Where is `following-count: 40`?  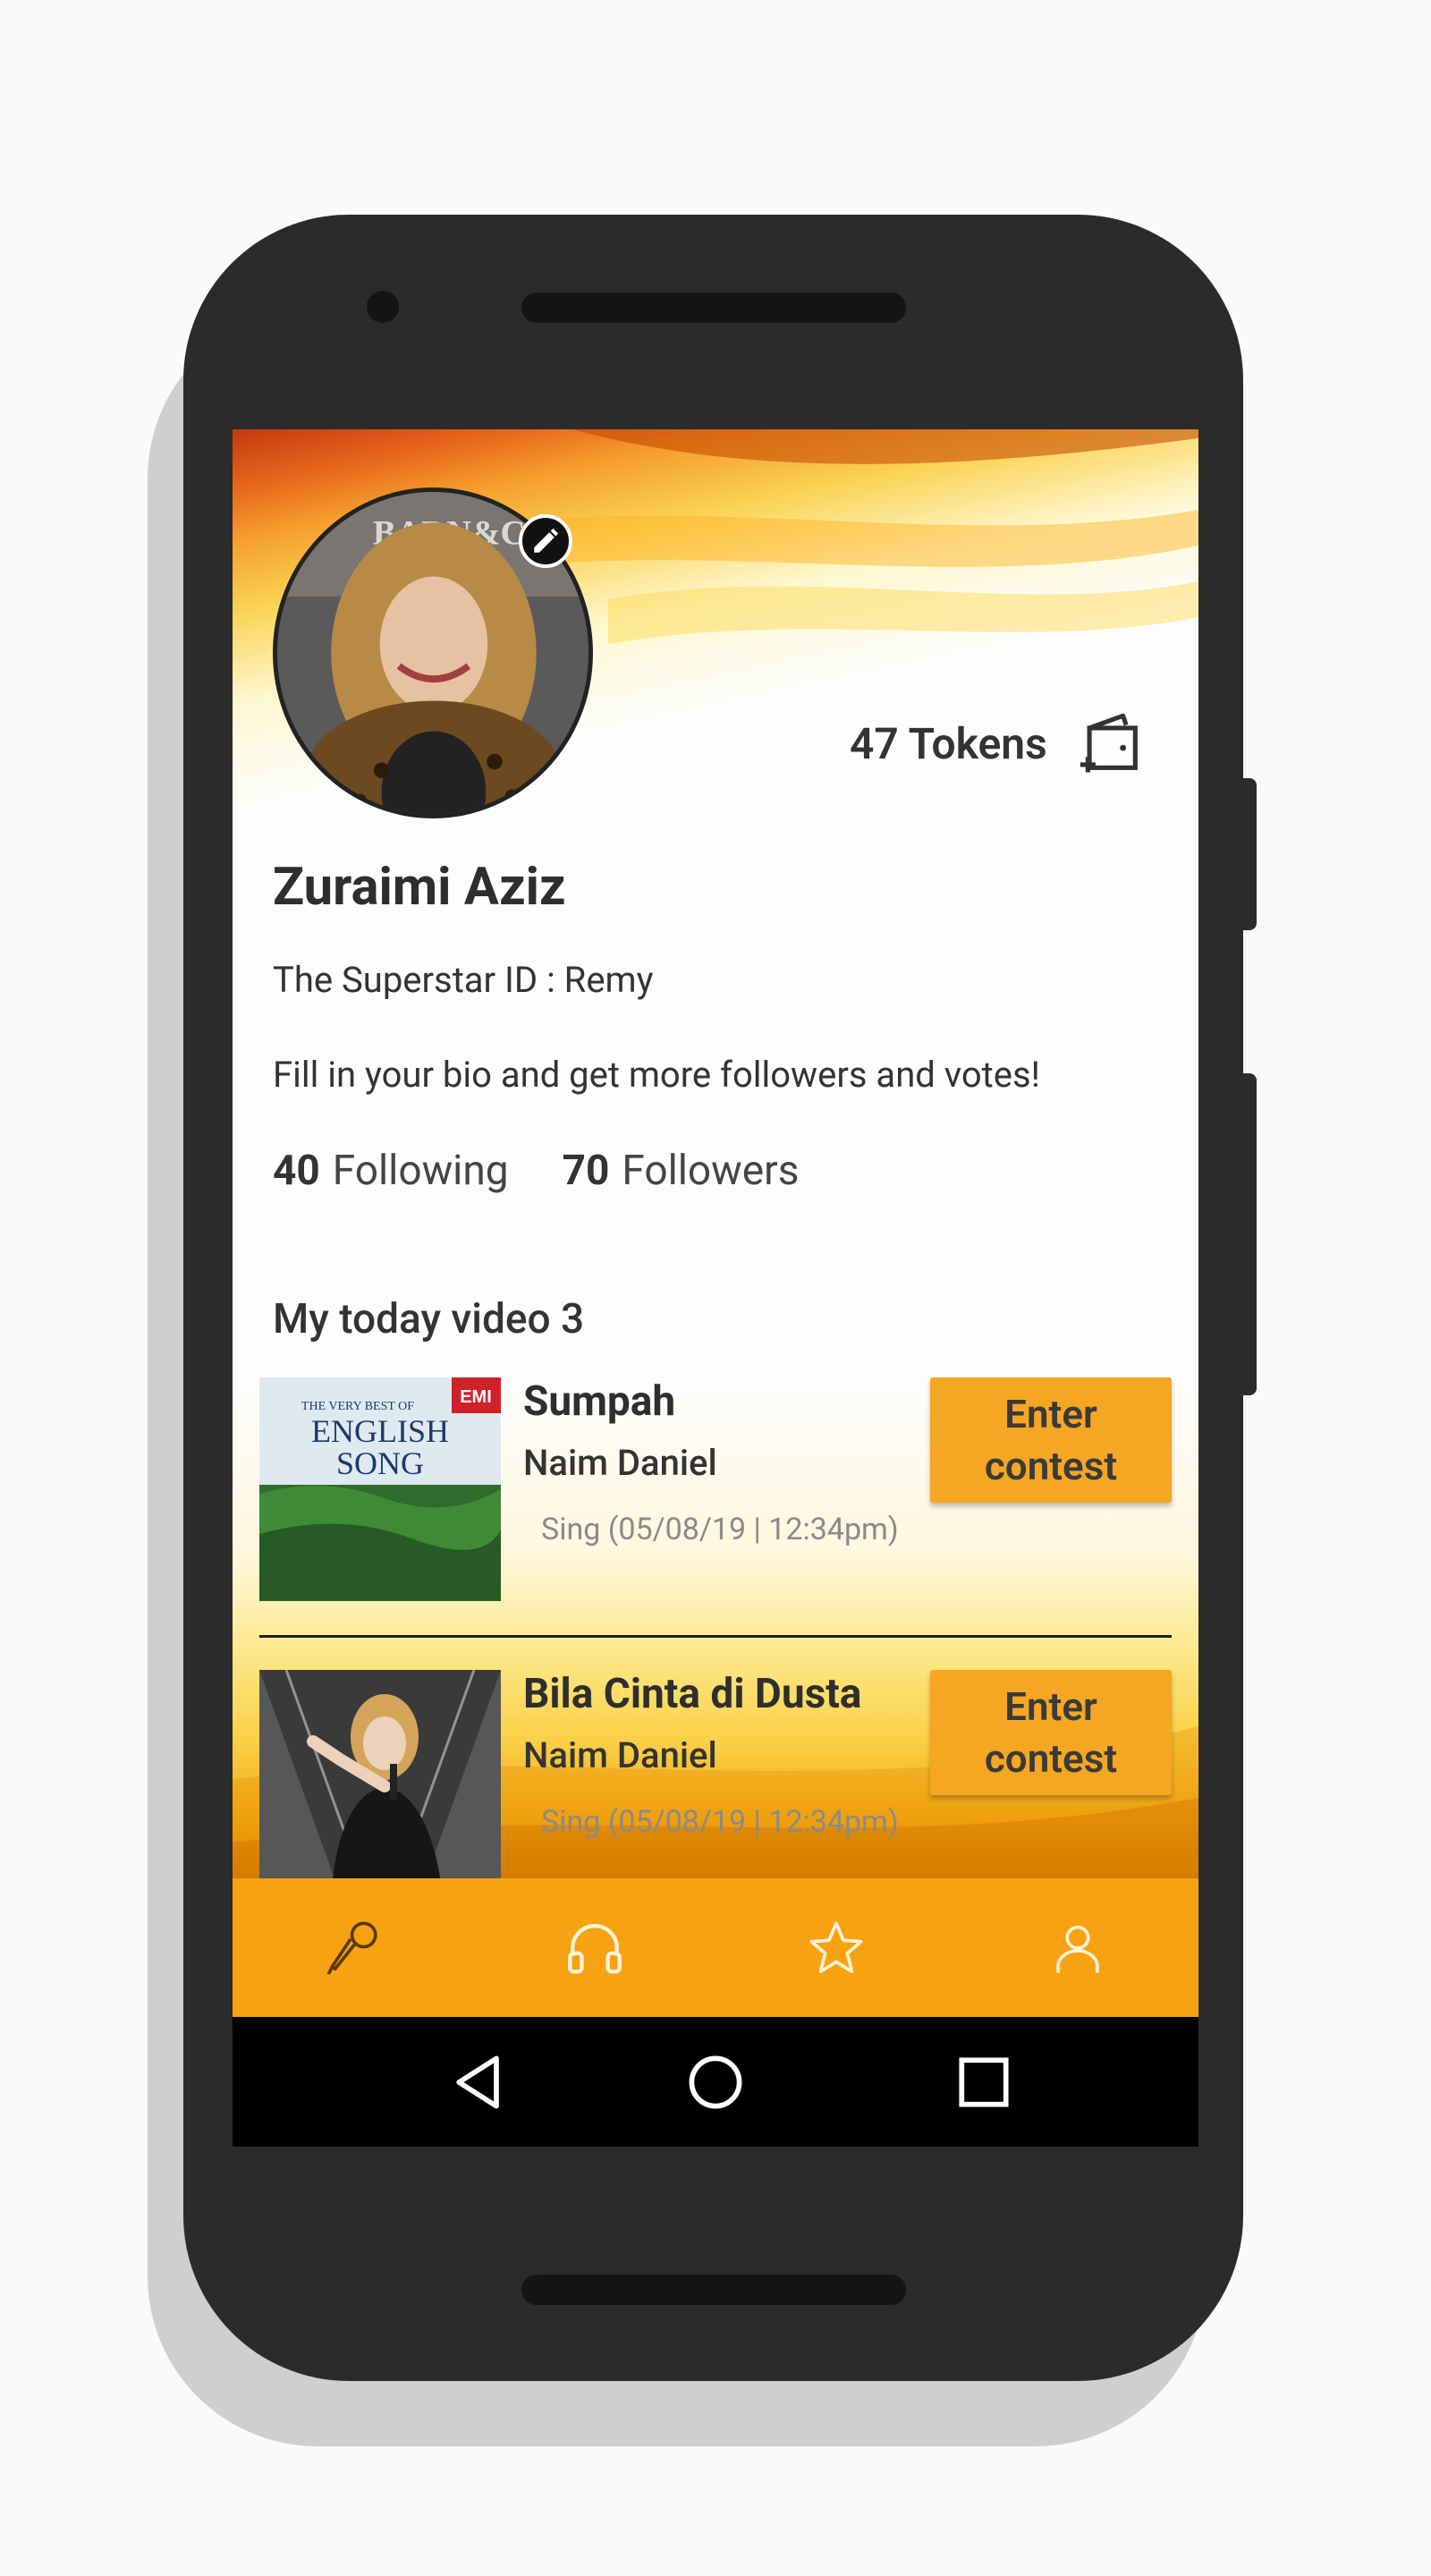 following-count: 40 is located at coordinates (296, 1171).